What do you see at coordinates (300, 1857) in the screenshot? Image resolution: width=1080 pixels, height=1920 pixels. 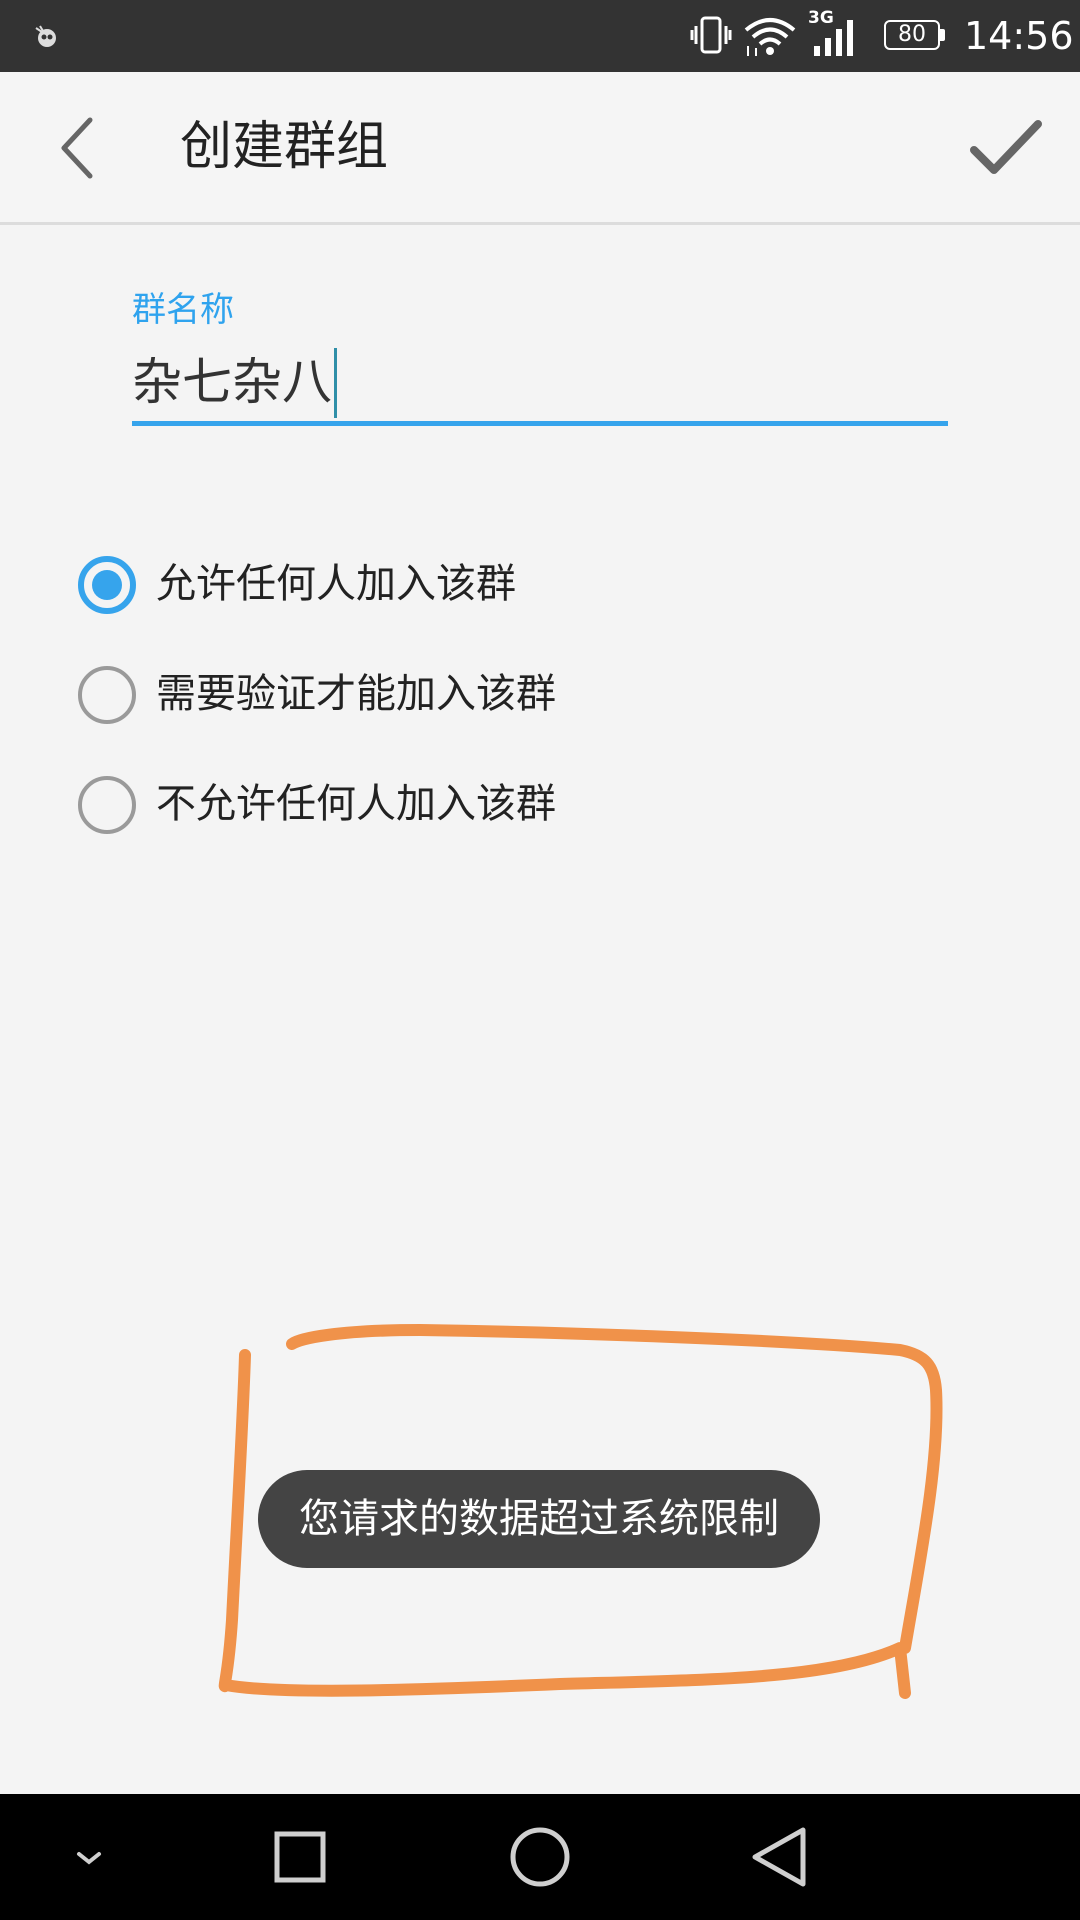 I see `recents-square-icon` at bounding box center [300, 1857].